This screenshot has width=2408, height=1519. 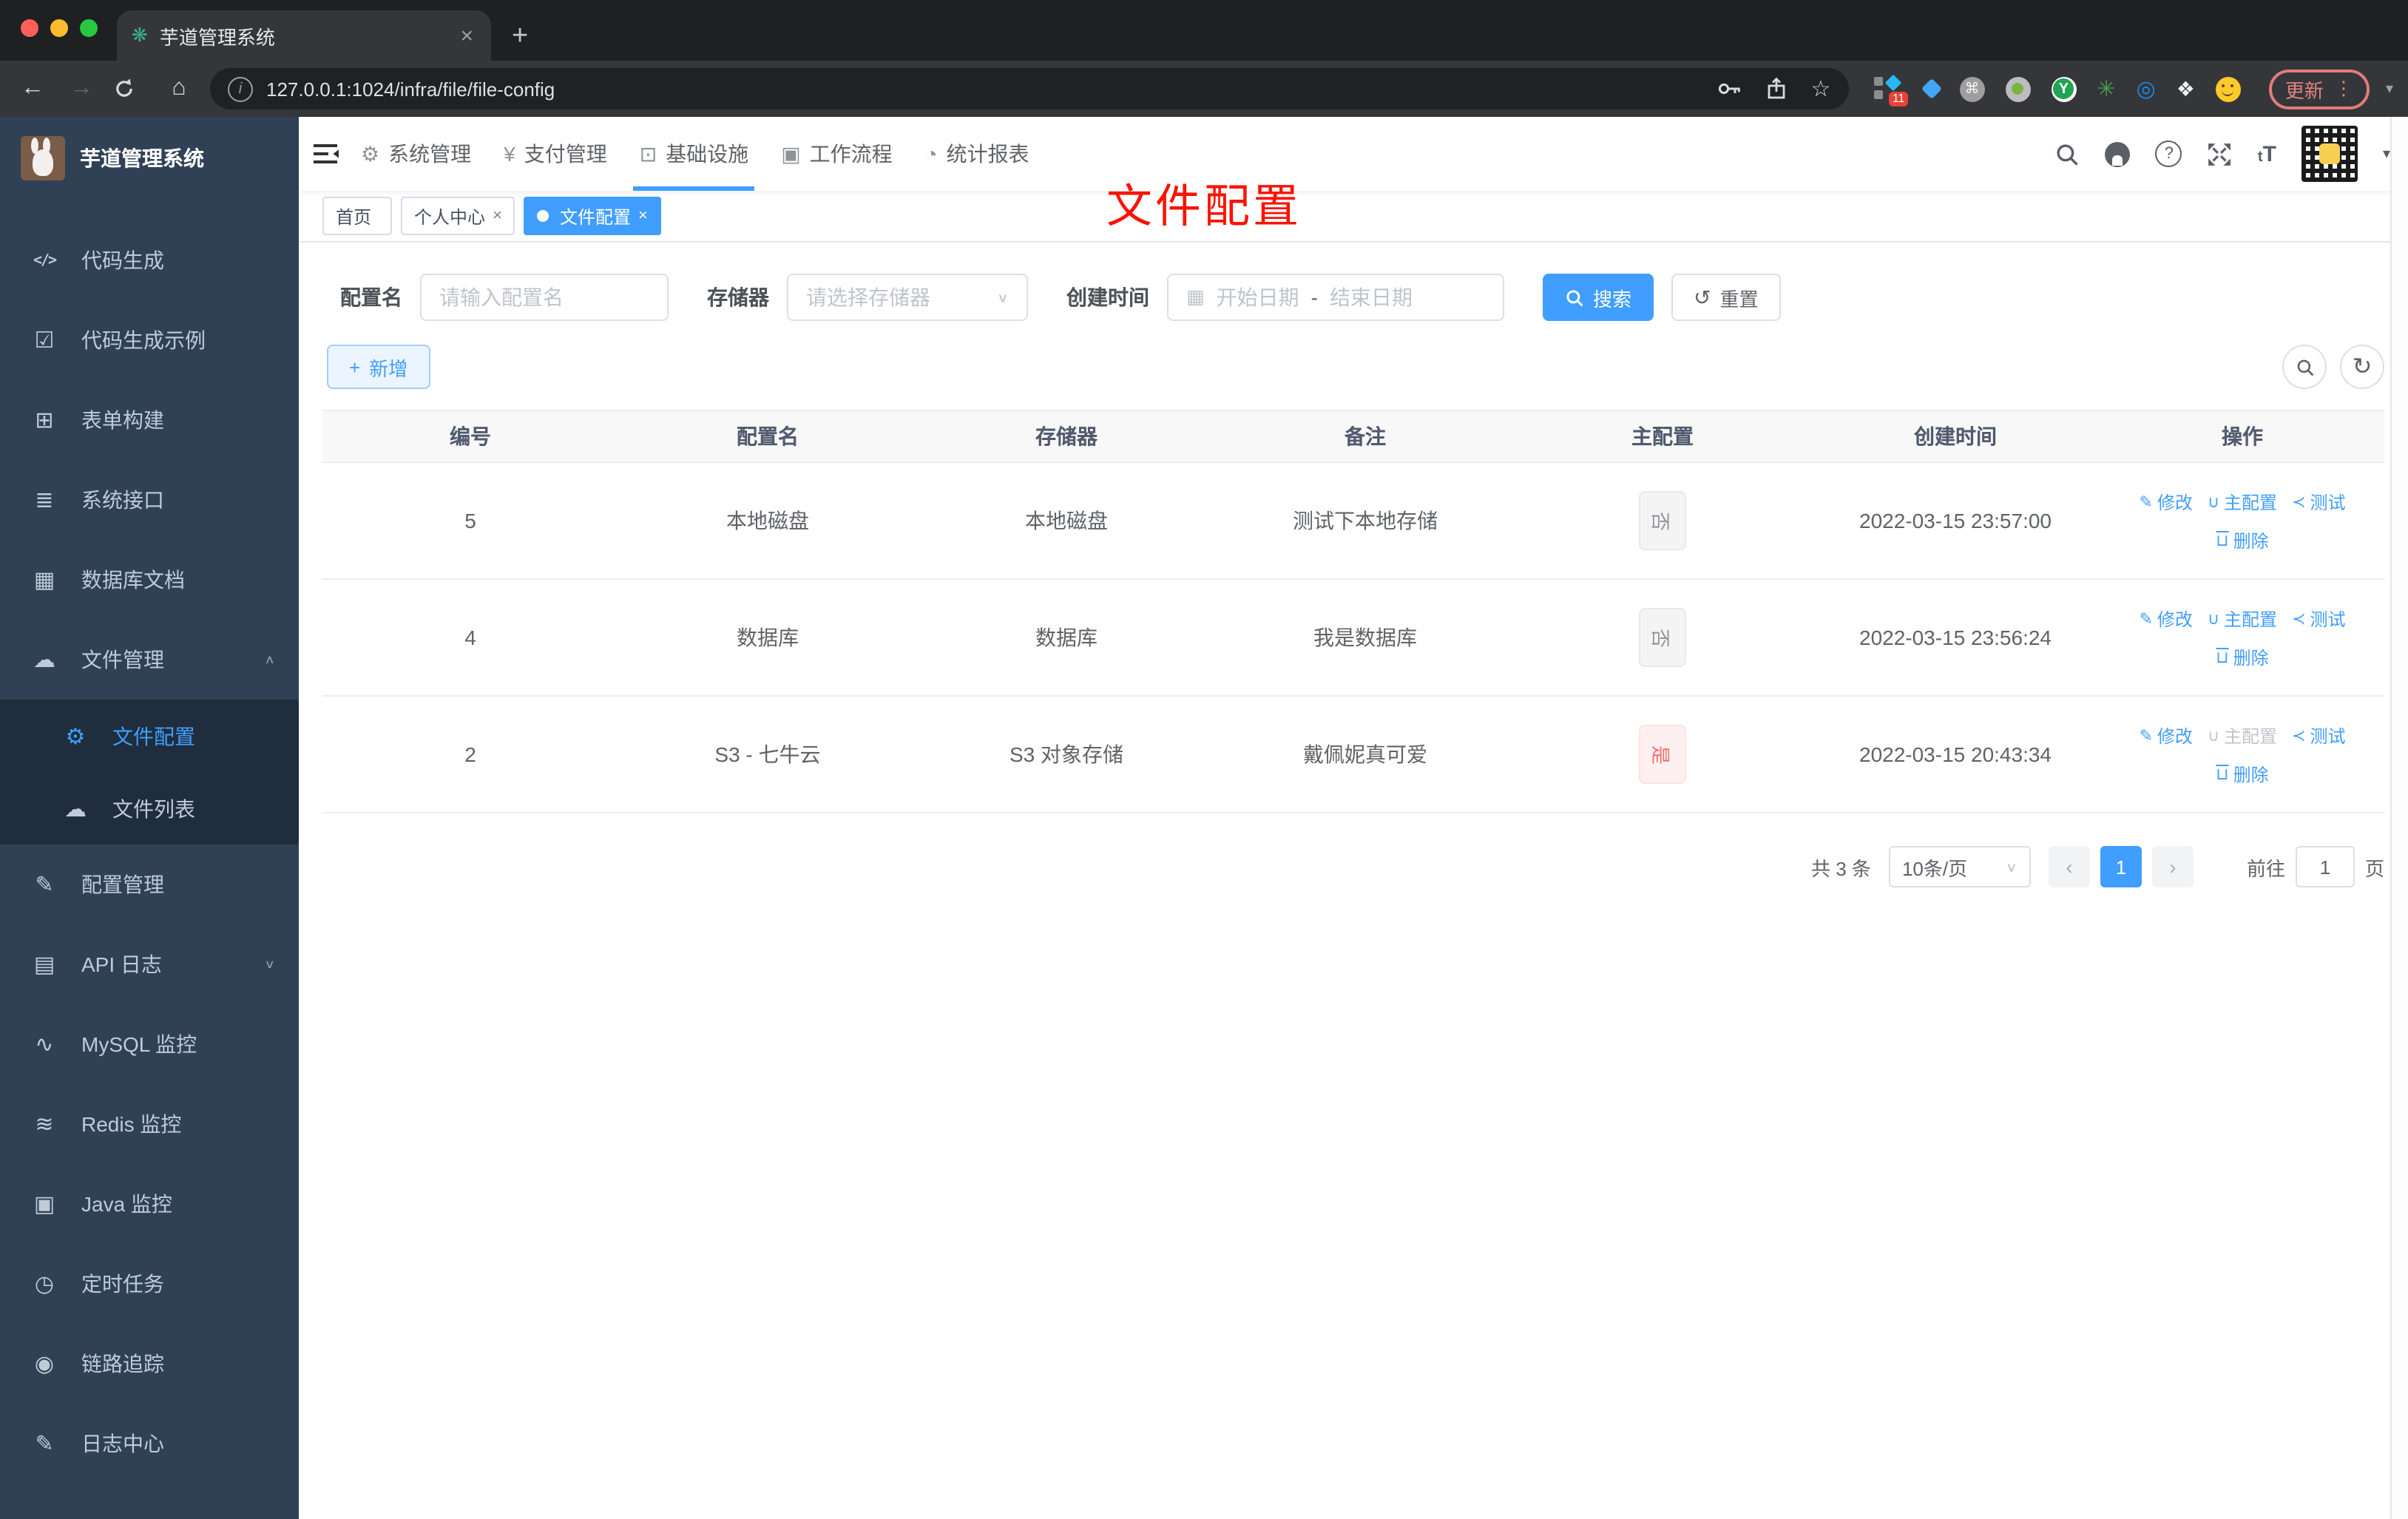 I want to click on github-icon, so click(x=2118, y=153).